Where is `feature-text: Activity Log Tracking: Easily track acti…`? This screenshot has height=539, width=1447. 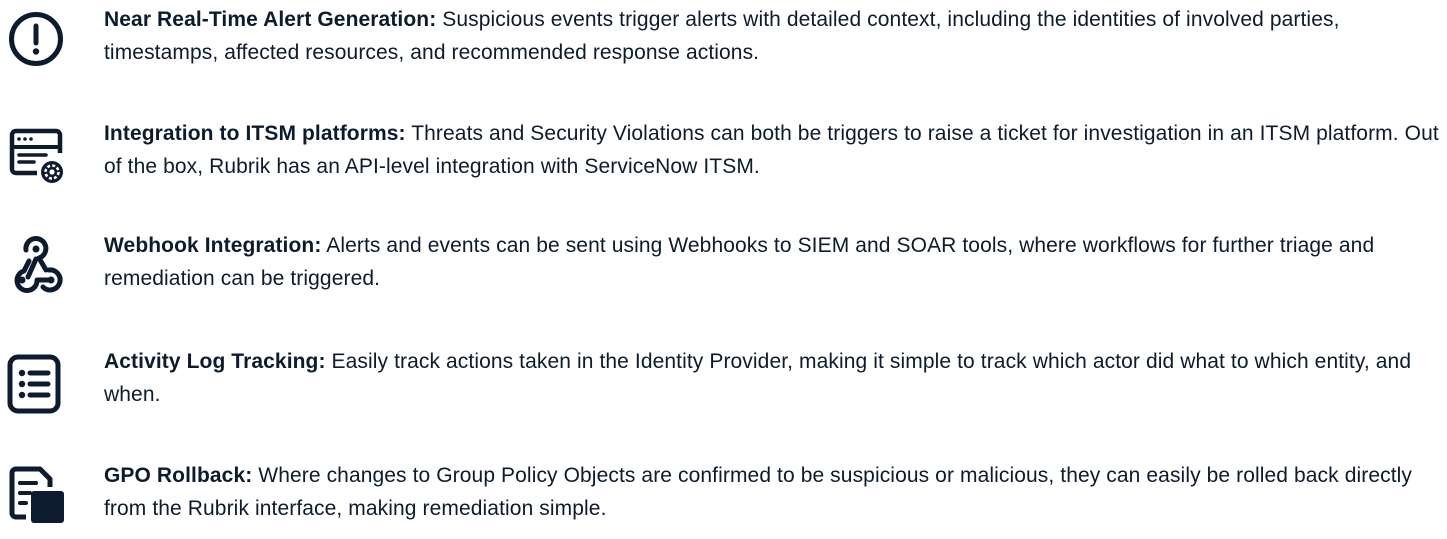 feature-text: Activity Log Tracking: Easily track acti… is located at coordinates (771, 378).